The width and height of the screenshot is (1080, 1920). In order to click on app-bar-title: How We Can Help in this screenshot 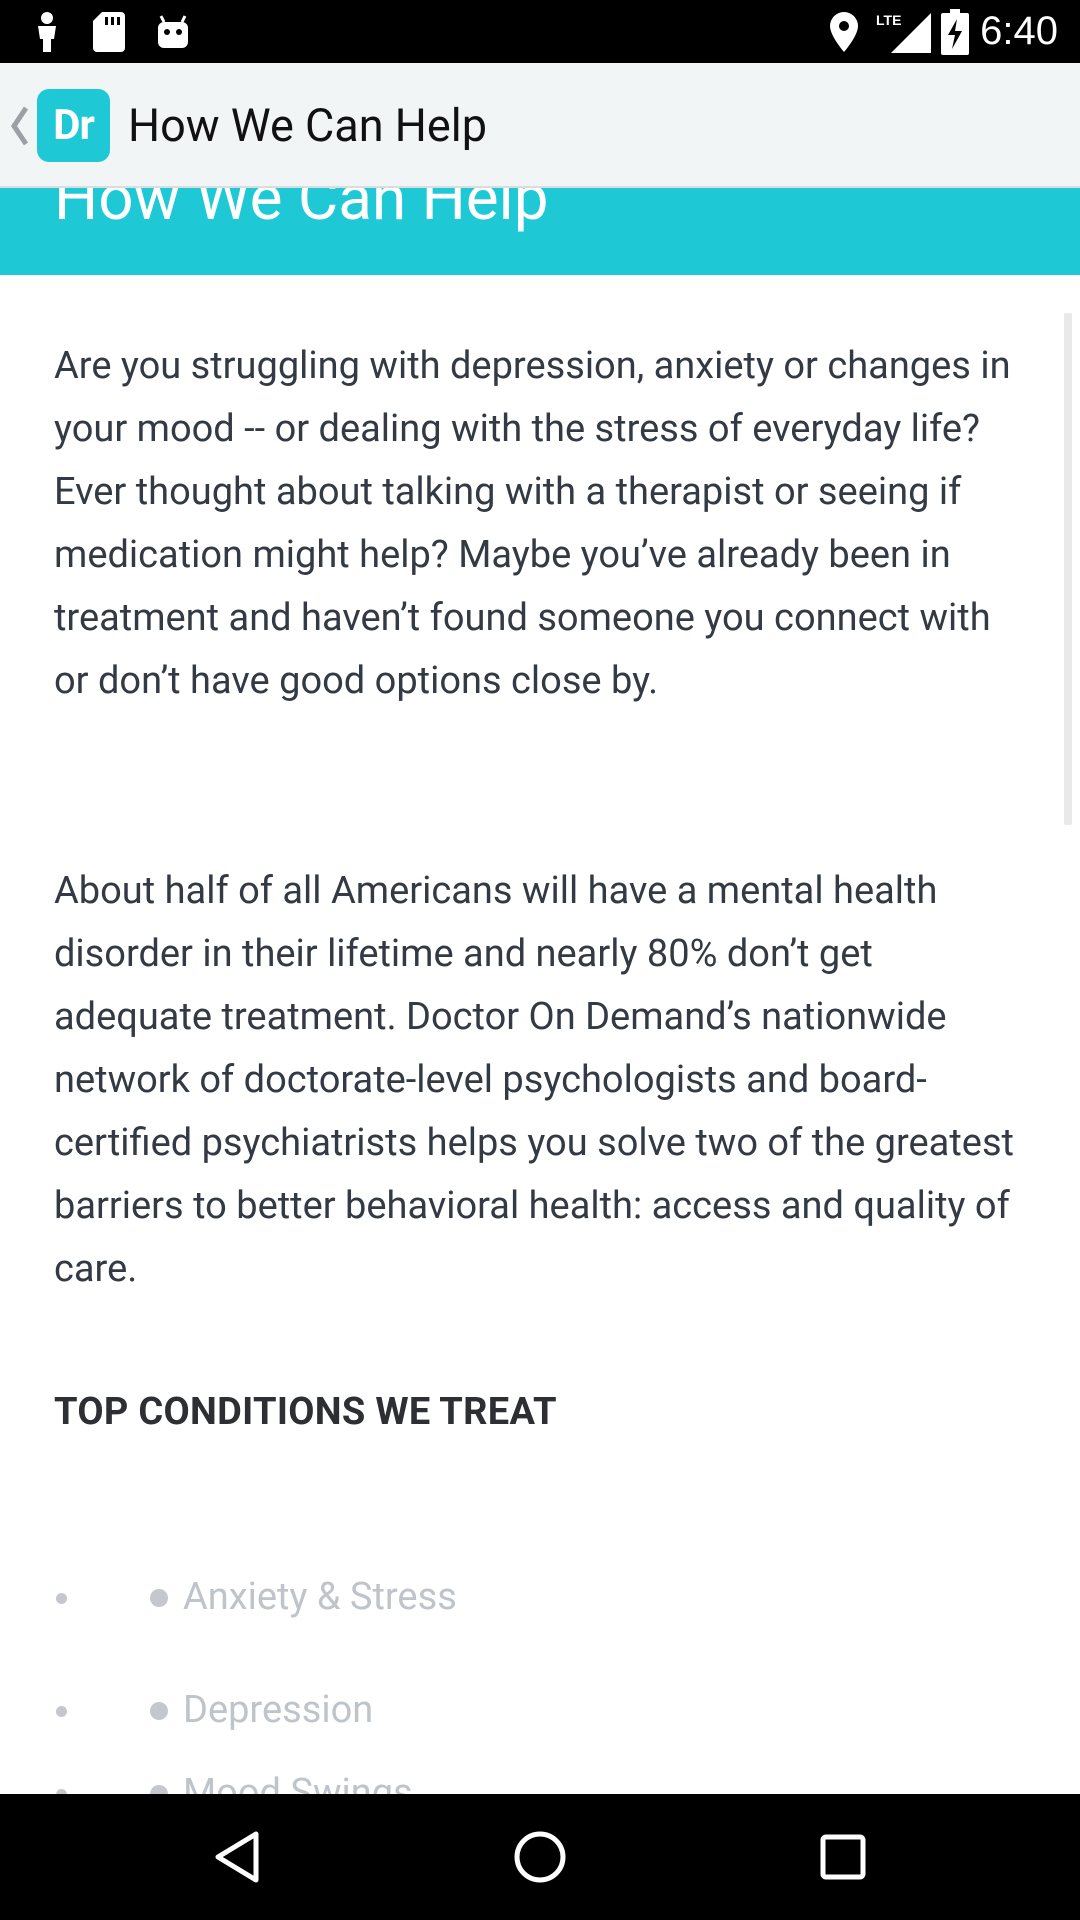, I will do `click(307, 125)`.